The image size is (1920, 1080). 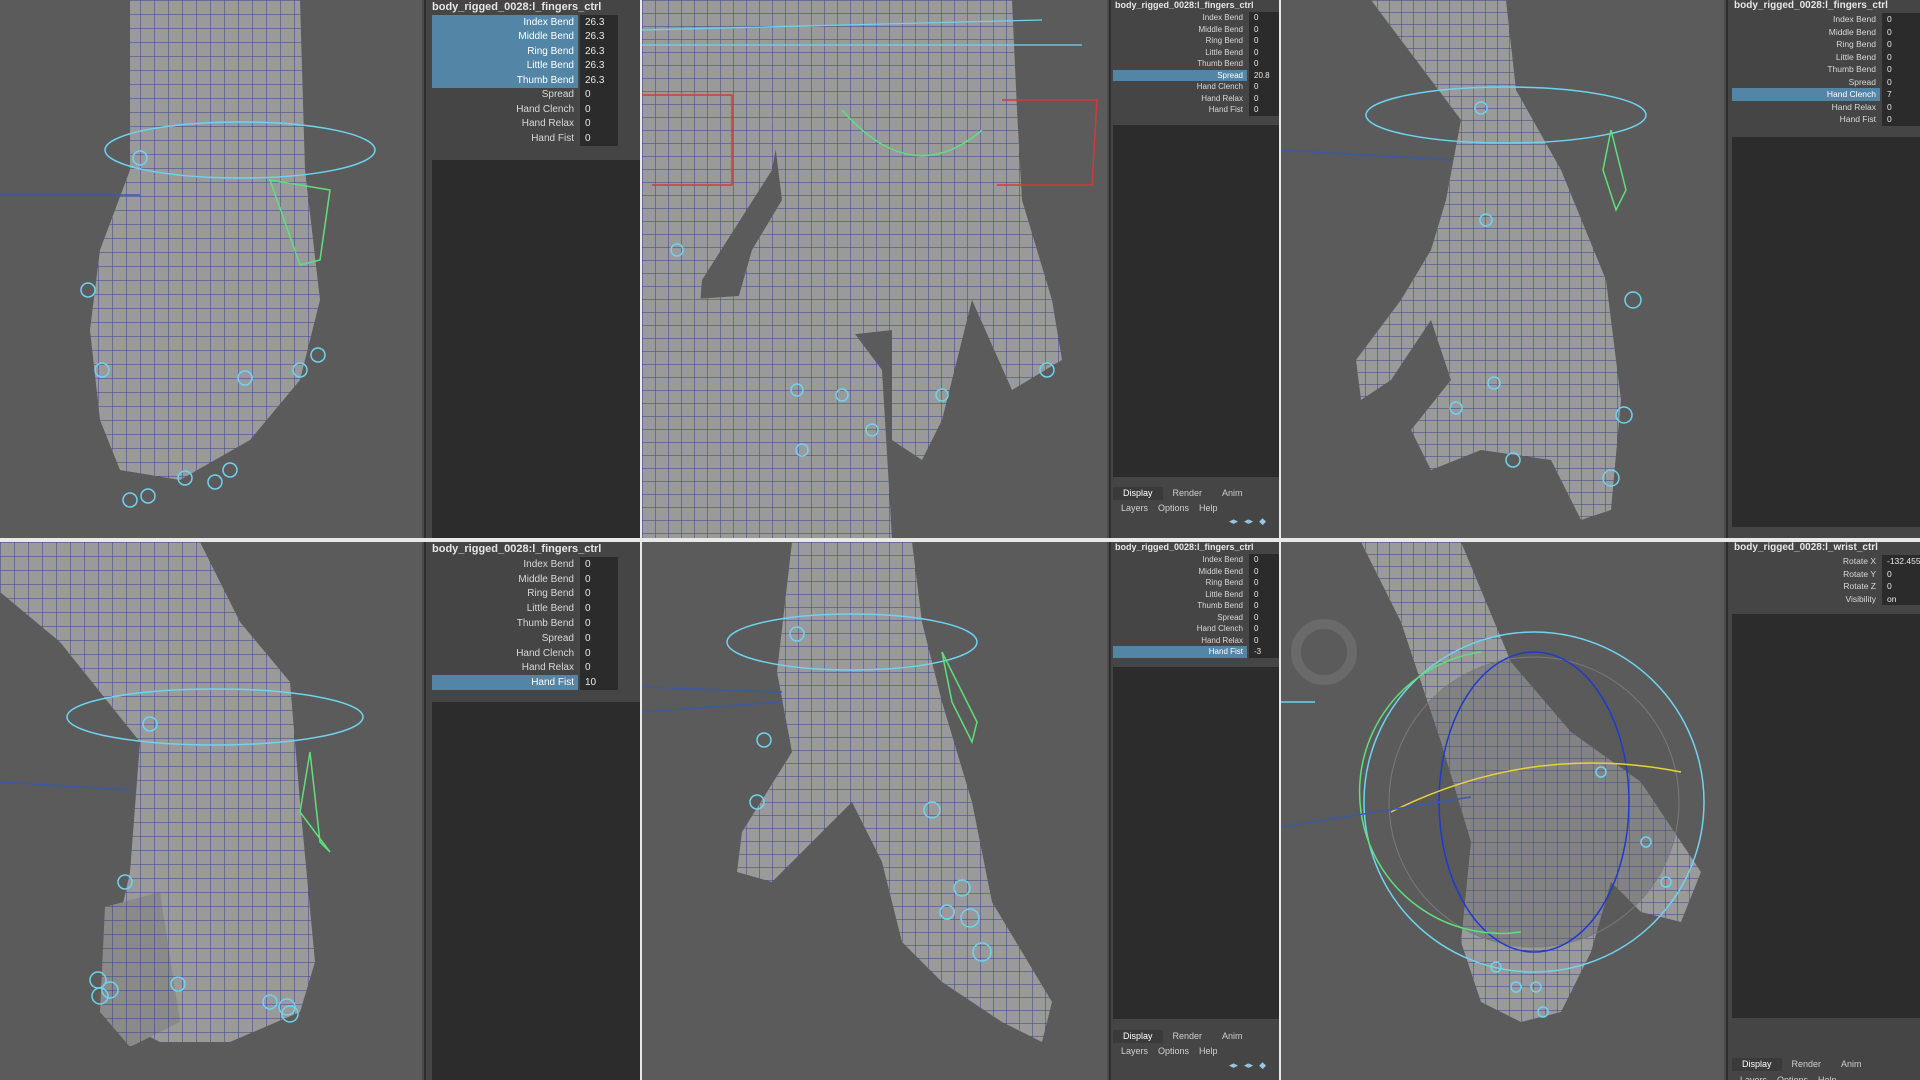 I want to click on attribute-row: Ring Bend 26.3, so click(x=536, y=51).